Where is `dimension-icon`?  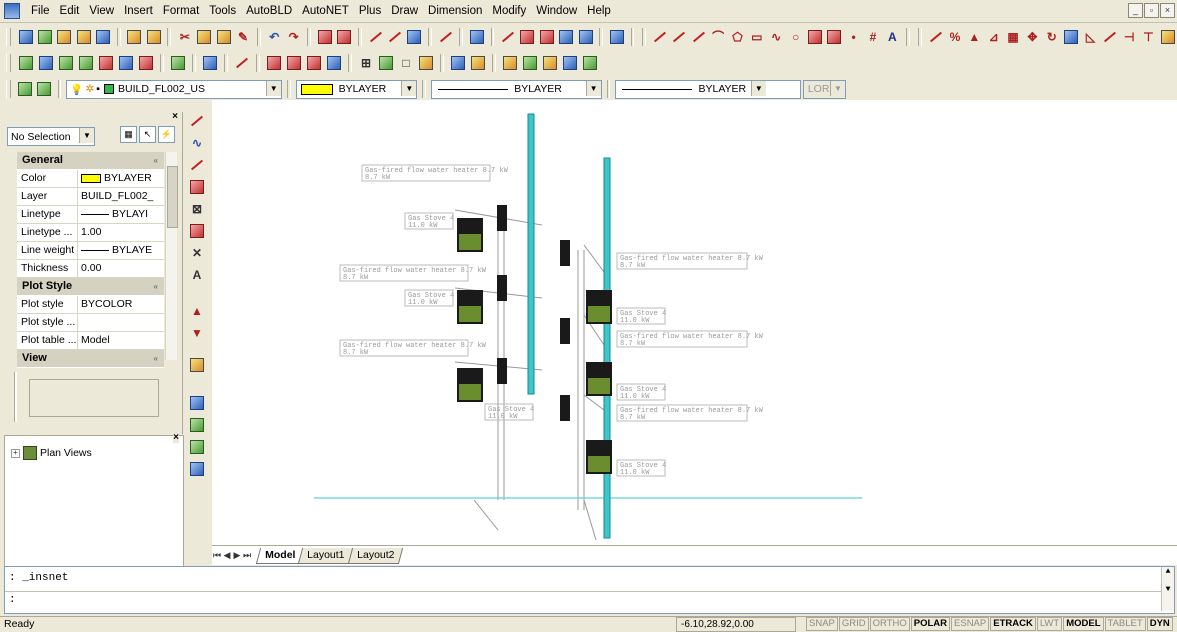
dimension-icon is located at coordinates (394, 37).